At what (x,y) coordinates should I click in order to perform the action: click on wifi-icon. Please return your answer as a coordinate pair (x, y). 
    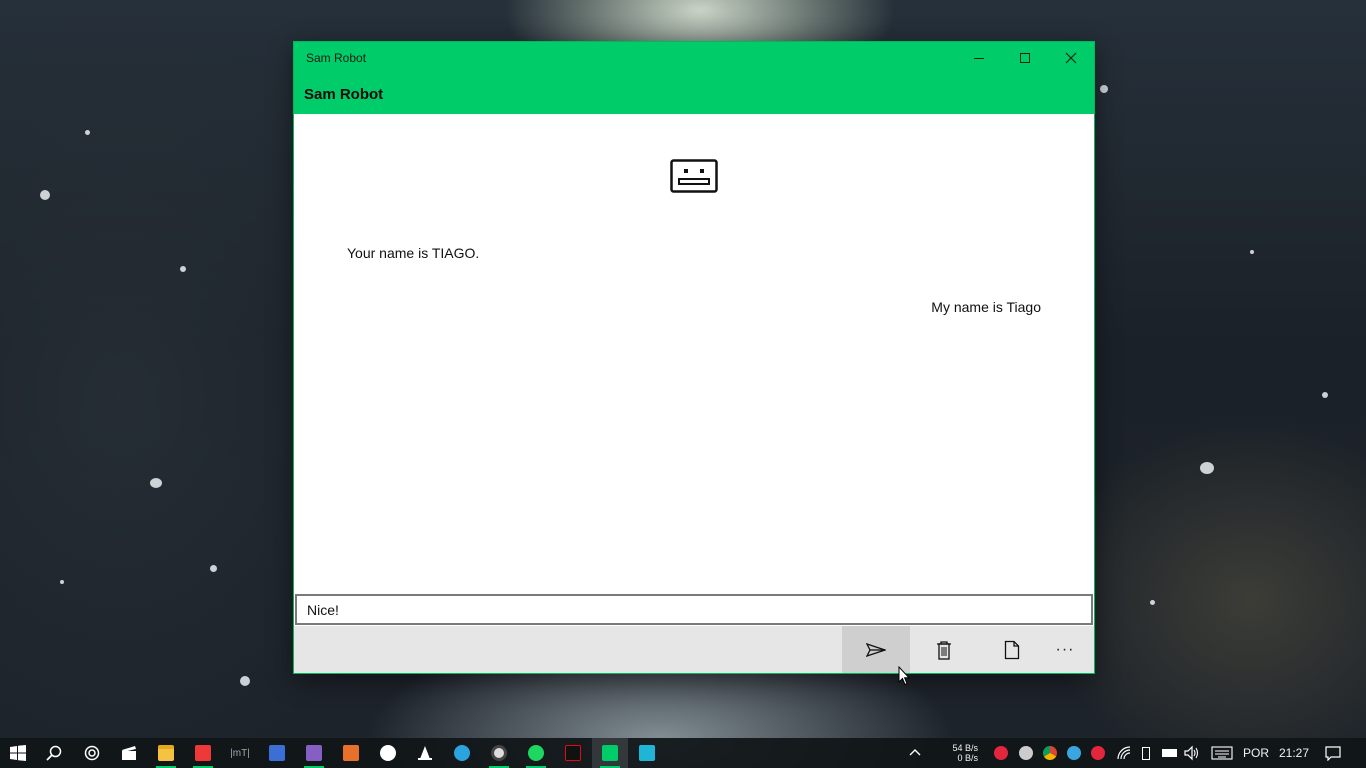
    Looking at the image, I should click on (1124, 753).